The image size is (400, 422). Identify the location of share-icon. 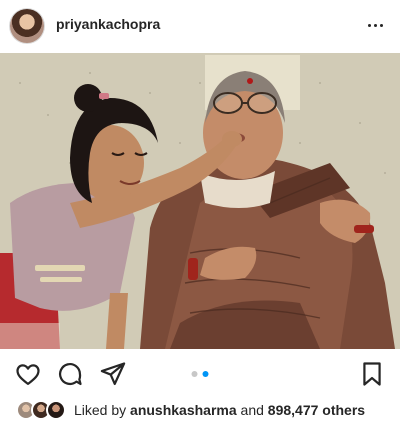
(113, 374).